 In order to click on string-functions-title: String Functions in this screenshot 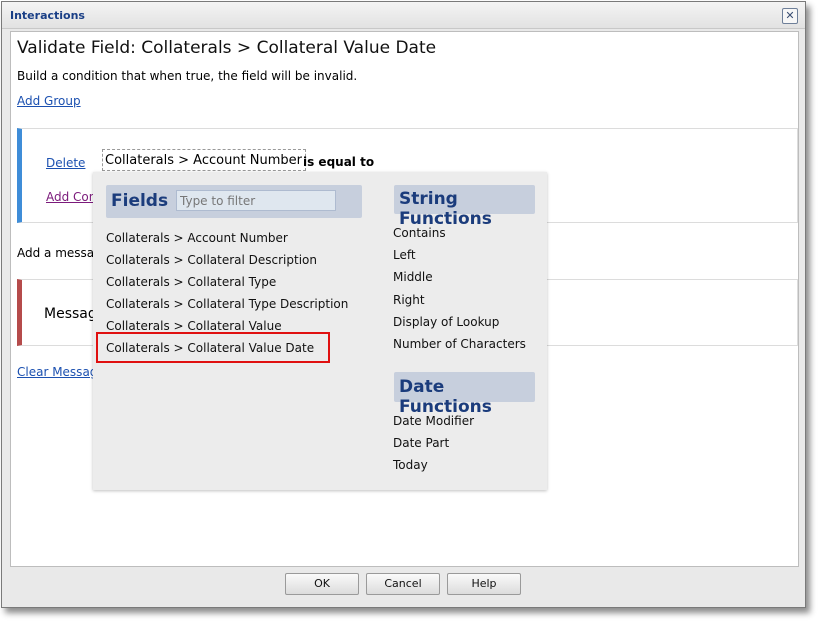, I will do `click(445, 209)`.